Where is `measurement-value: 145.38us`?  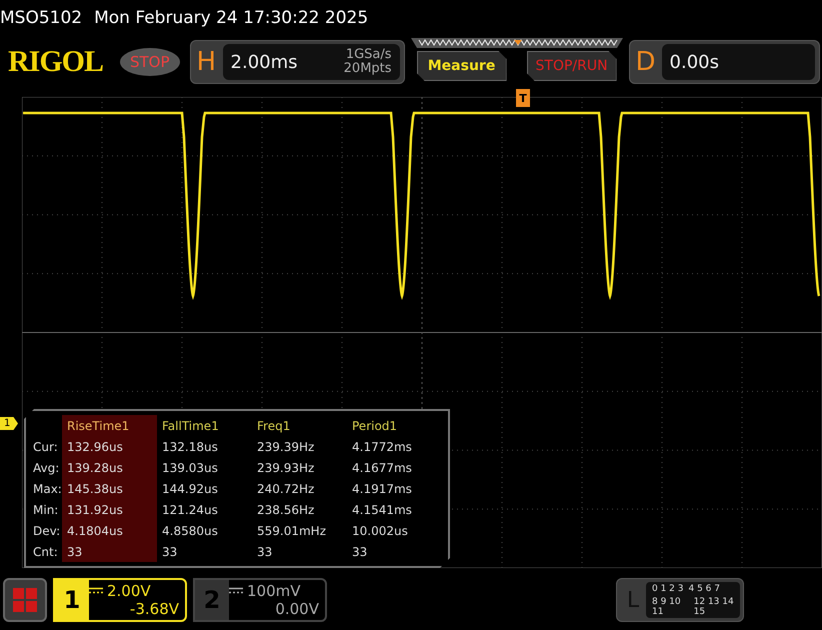 measurement-value: 145.38us is located at coordinates (109, 488).